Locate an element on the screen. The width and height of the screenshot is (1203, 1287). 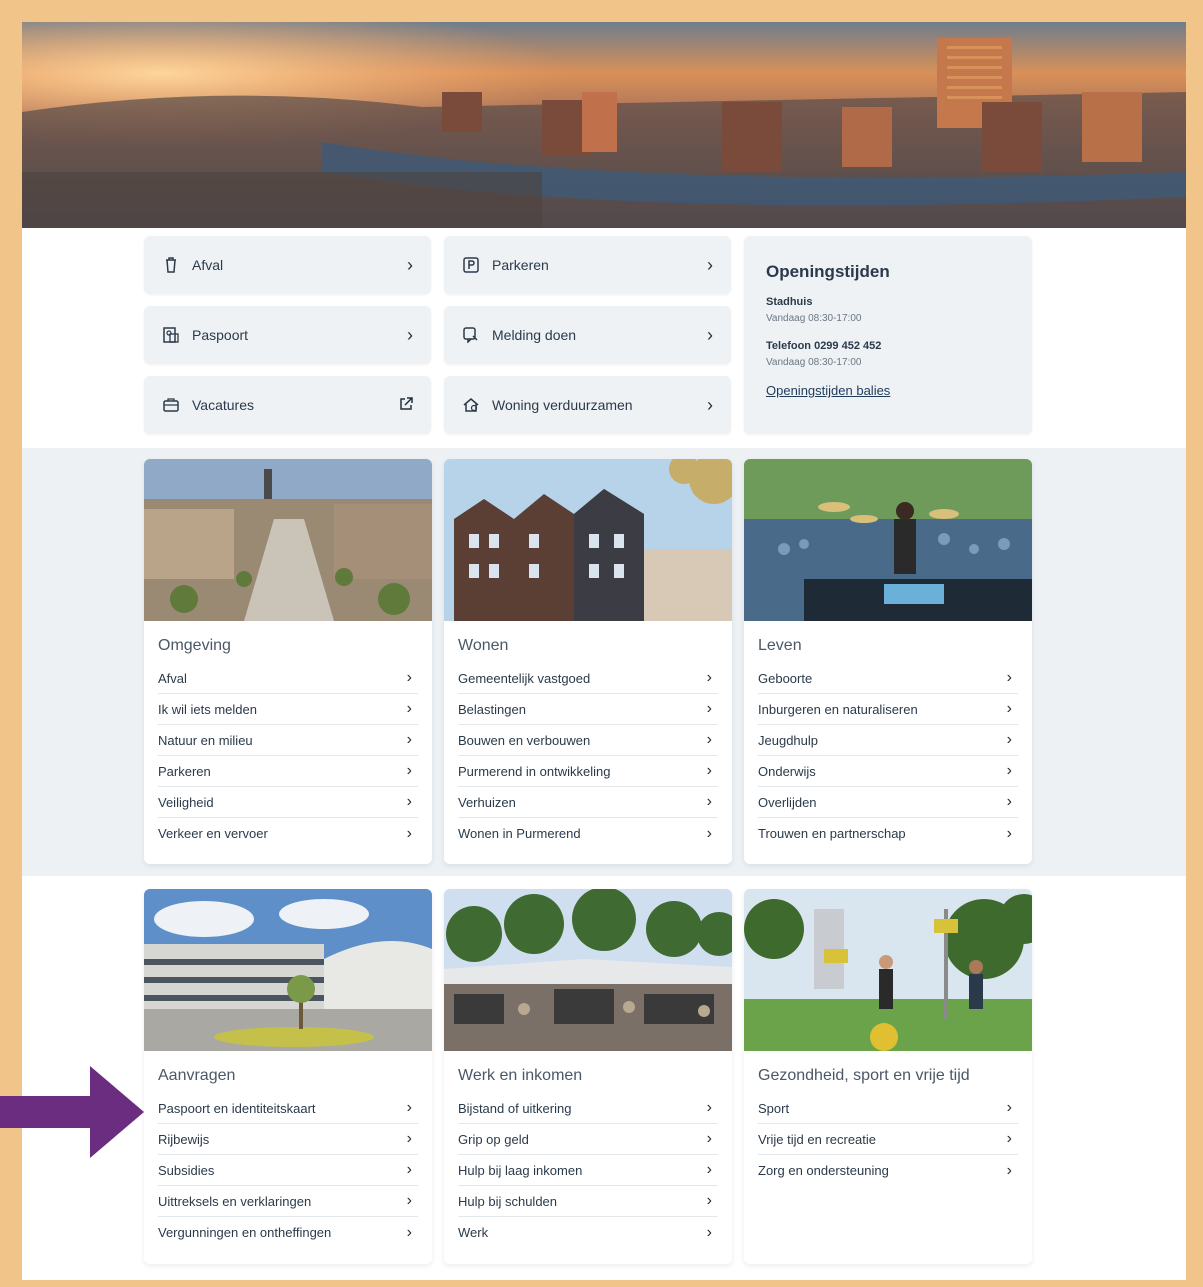
quick-link-afval: Afval › is located at coordinates (287, 265).